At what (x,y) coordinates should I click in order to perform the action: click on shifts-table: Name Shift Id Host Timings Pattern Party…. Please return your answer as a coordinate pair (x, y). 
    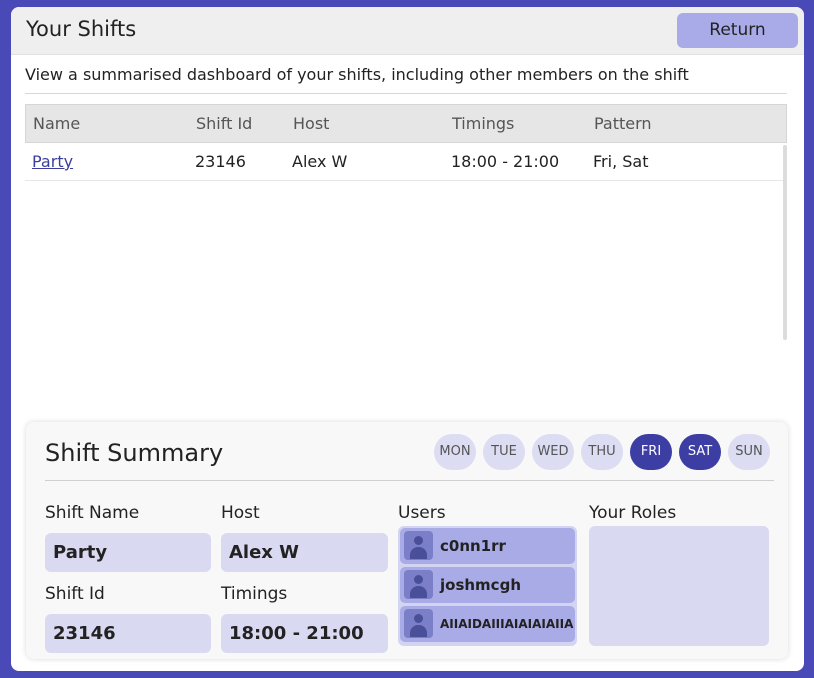
    Looking at the image, I should click on (406, 142).